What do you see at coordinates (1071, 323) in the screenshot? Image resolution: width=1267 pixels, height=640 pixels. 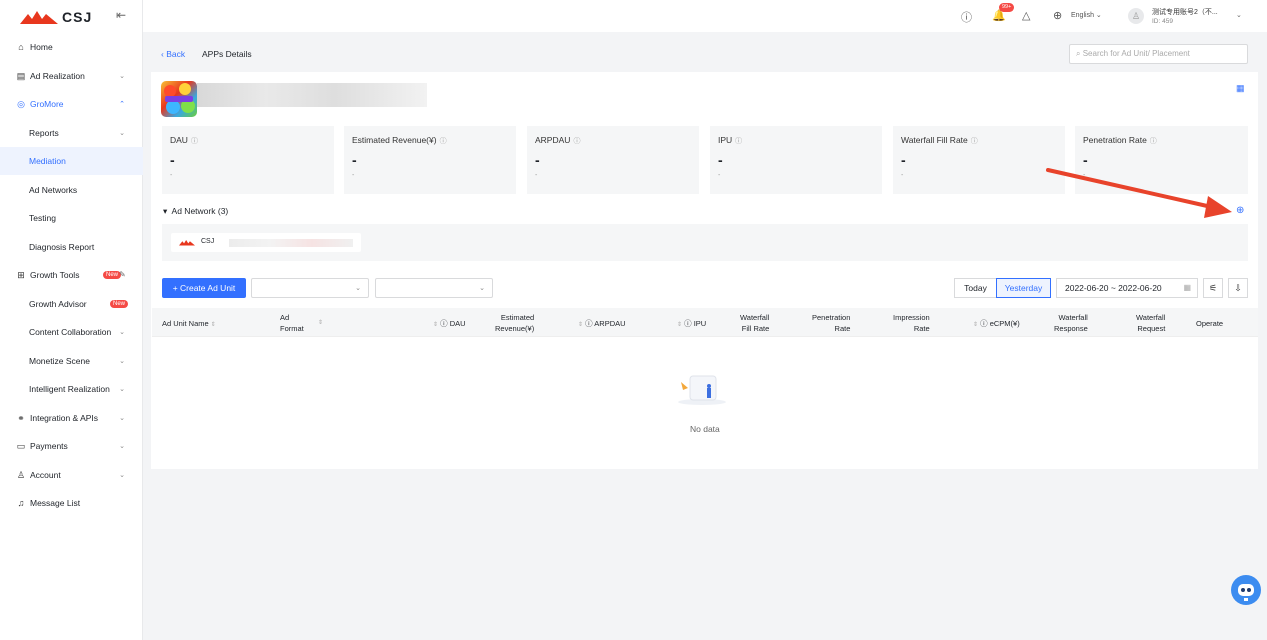 I see `col-waterfall-response: Waterfall Response` at bounding box center [1071, 323].